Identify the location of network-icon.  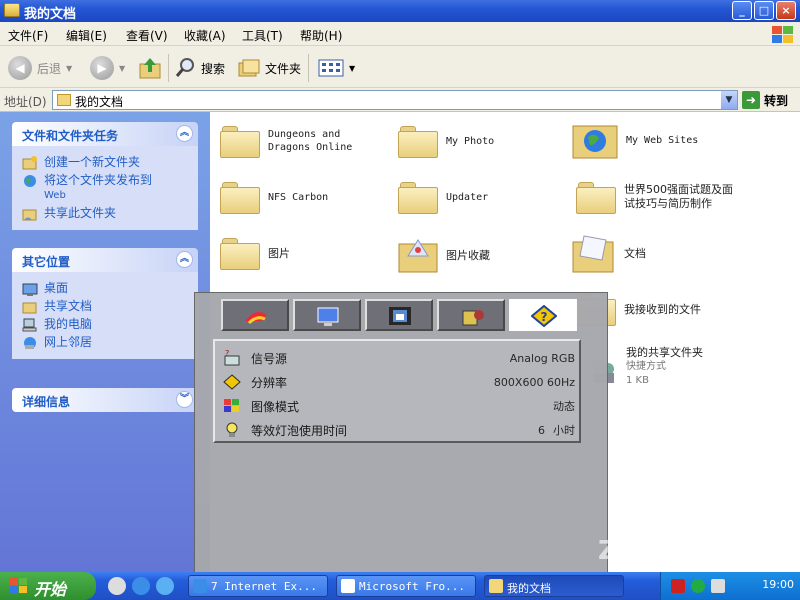
(30, 343).